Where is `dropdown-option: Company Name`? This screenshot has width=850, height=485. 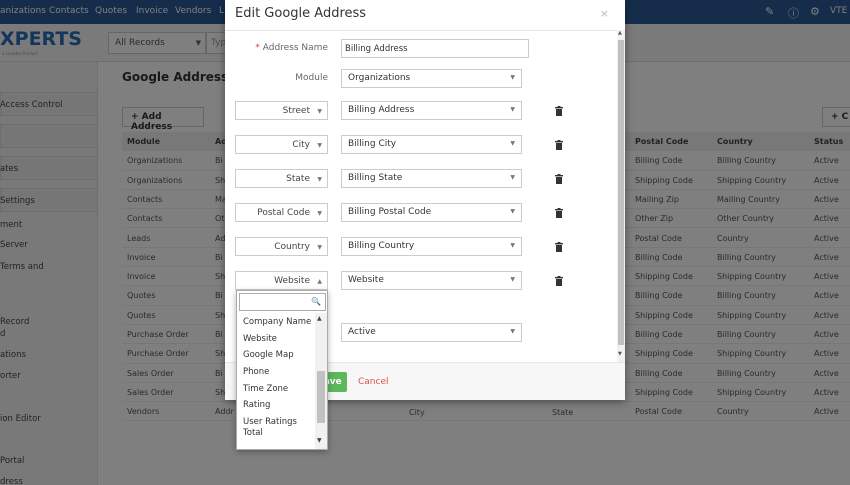 dropdown-option: Company Name is located at coordinates (277, 322).